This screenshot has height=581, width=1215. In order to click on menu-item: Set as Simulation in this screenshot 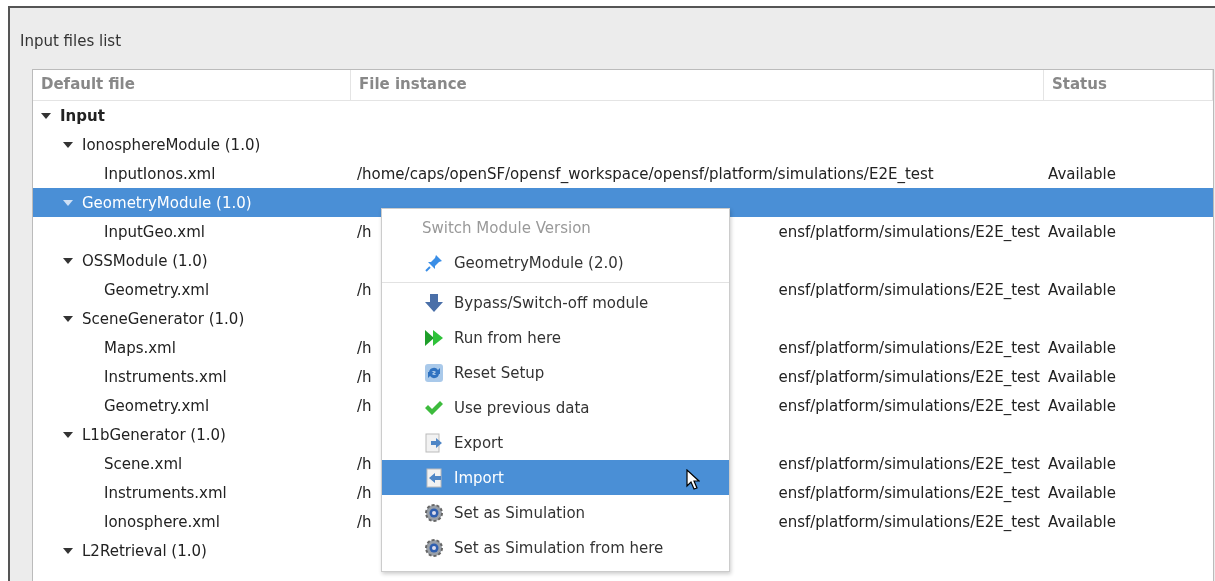, I will do `click(555, 512)`.